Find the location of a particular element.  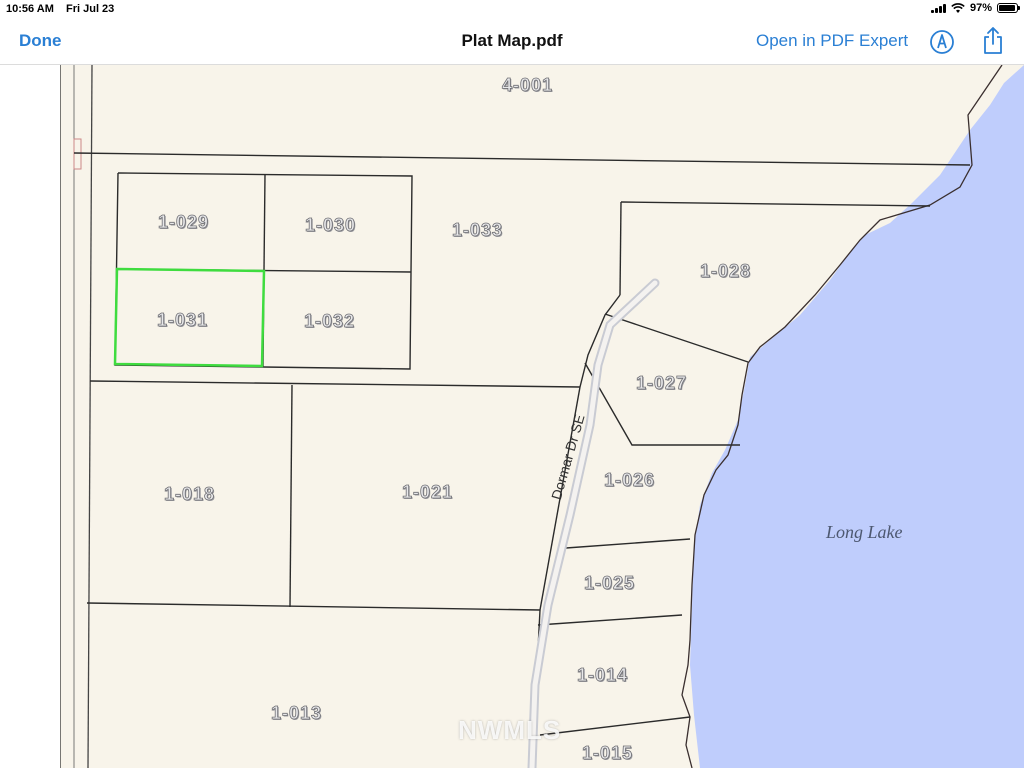

open-in-pdf-expert-button: Open in PDF Expert is located at coordinates (832, 41).